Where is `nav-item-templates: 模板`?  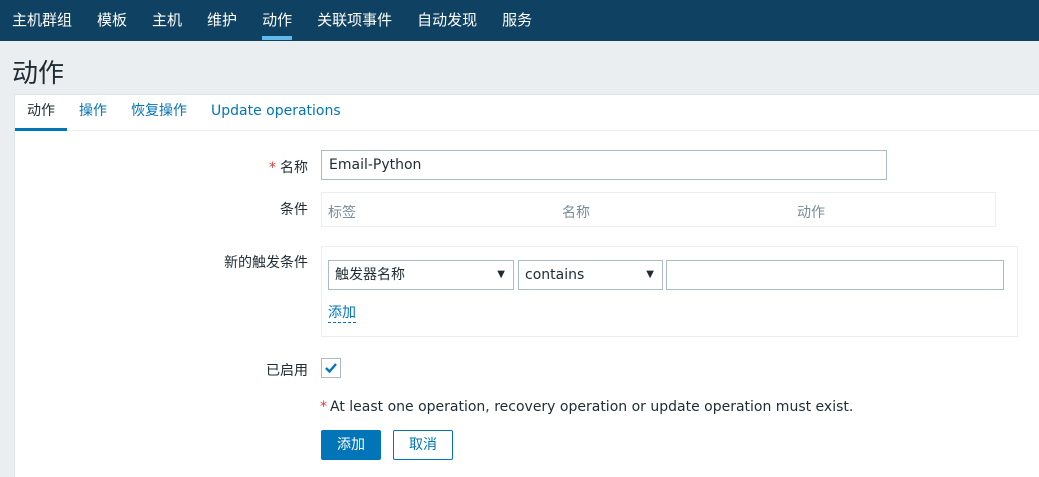 nav-item-templates: 模板 is located at coordinates (112, 20).